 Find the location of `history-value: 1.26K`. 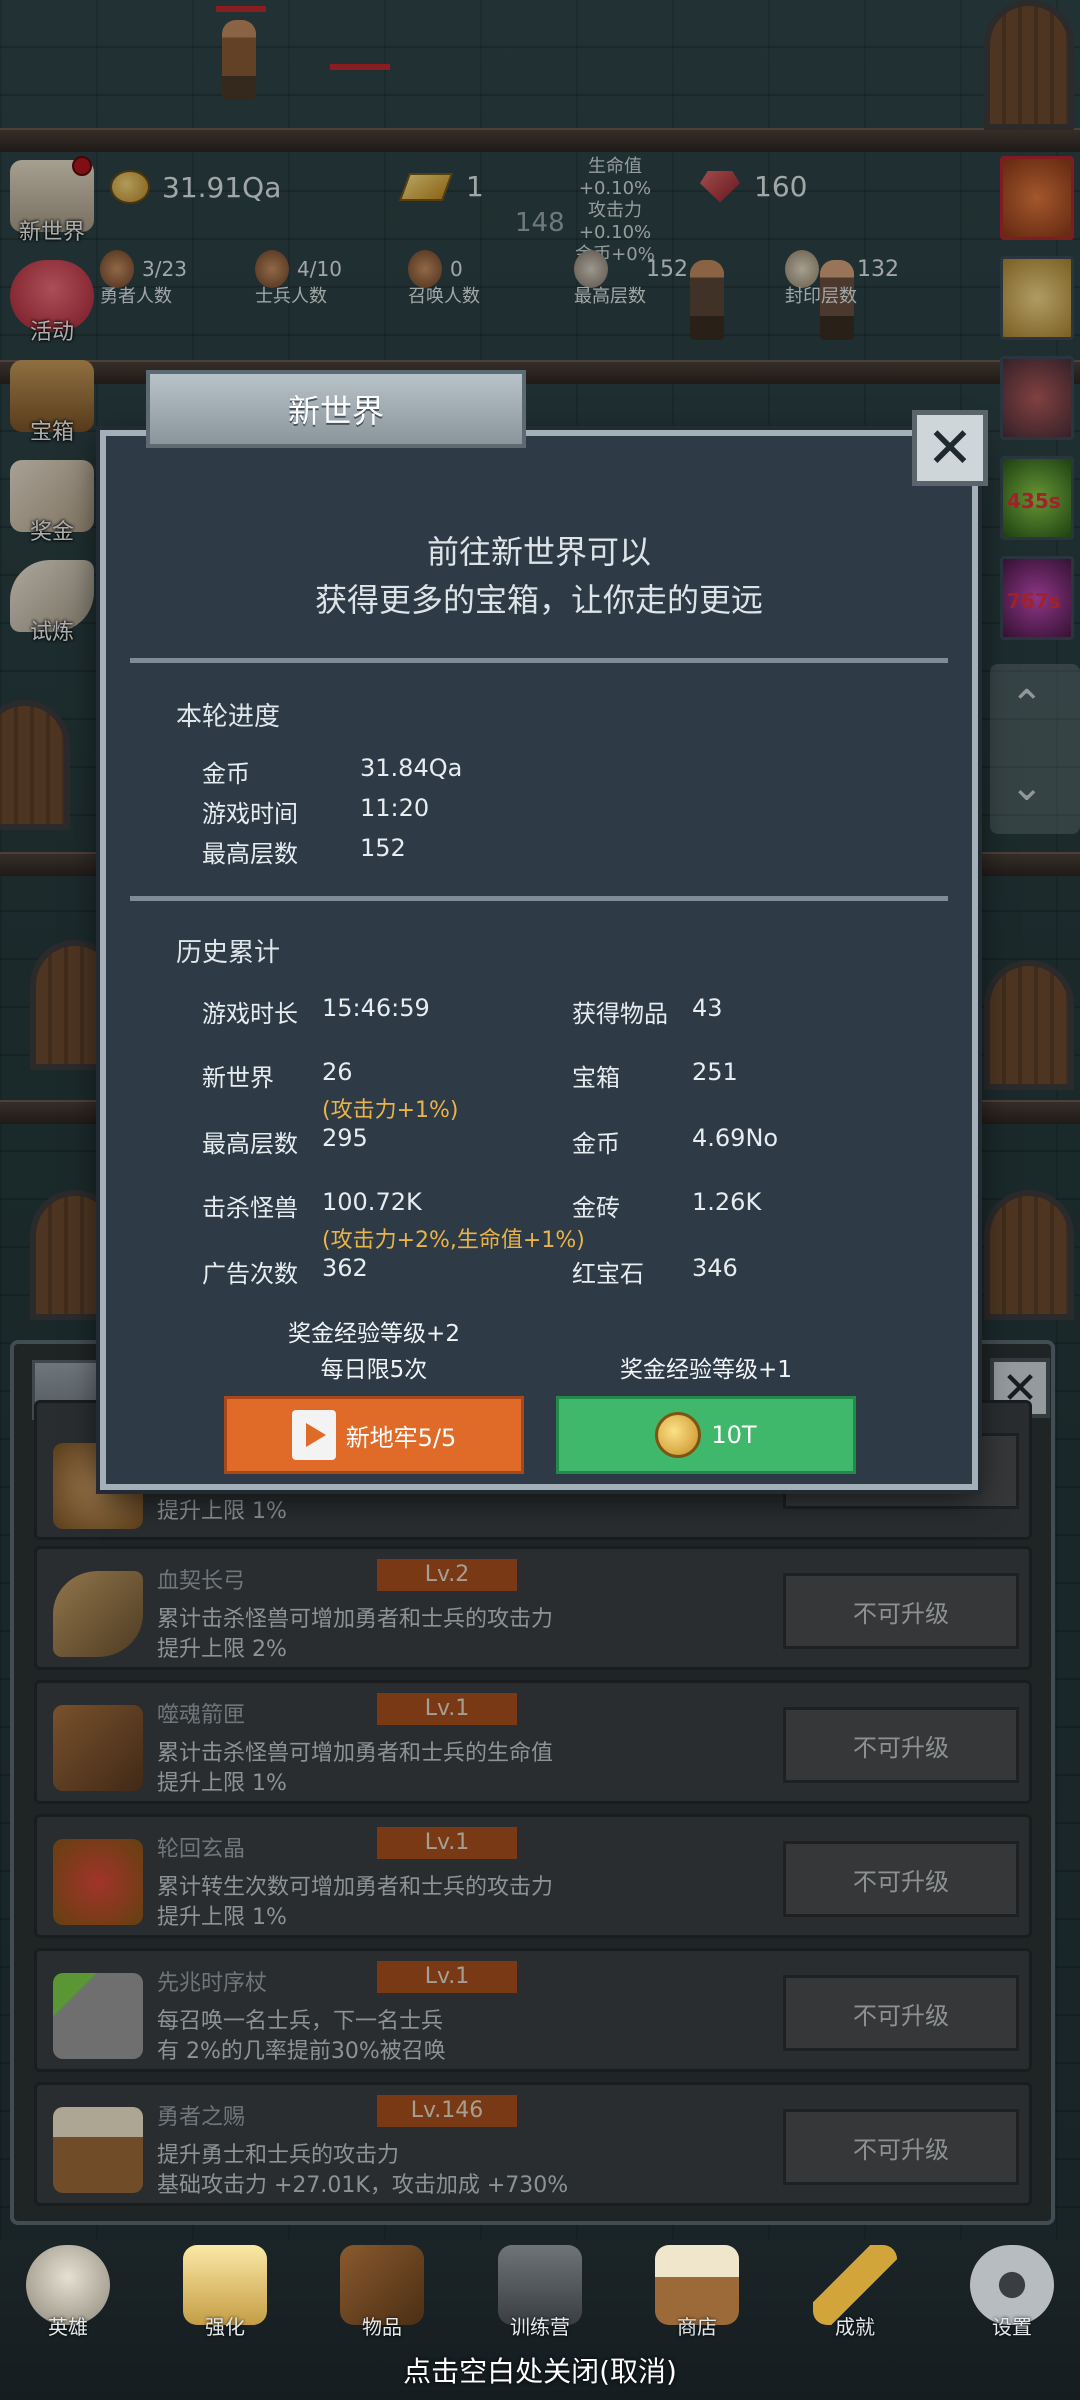

history-value: 1.26K is located at coordinates (727, 1202).